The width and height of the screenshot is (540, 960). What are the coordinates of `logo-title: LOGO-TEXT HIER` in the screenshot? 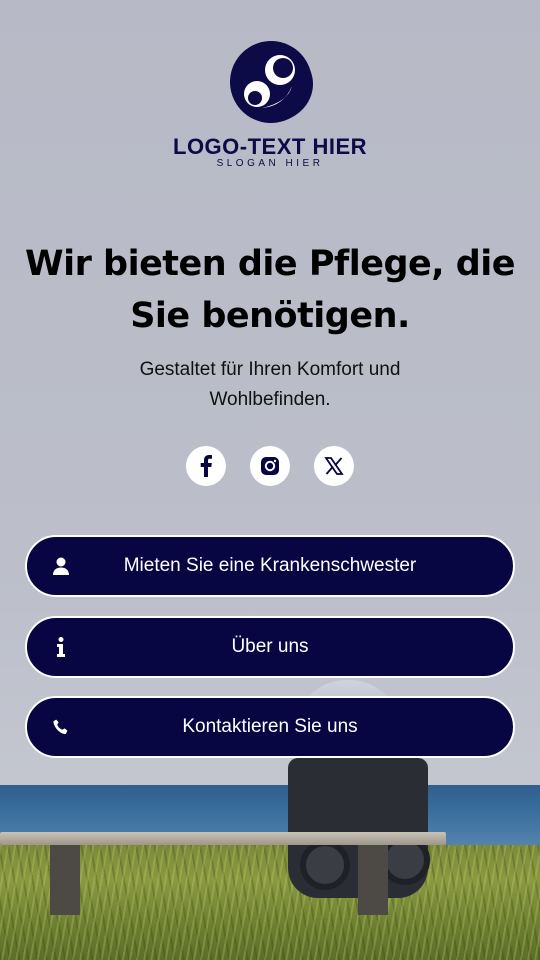 It's located at (270, 146).